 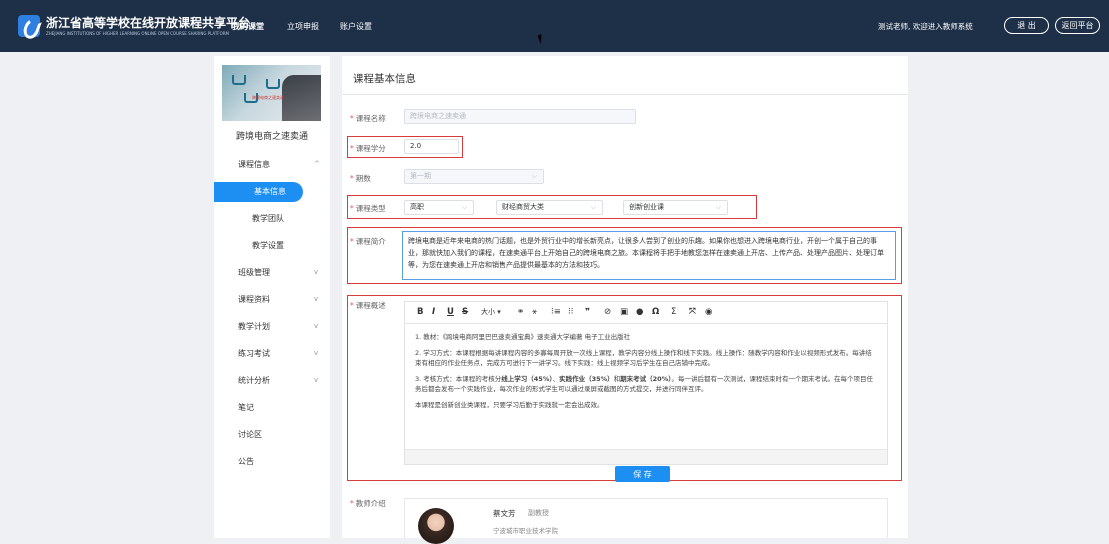 I want to click on sidebar-item-class-management: 班级管理 v, so click(x=272, y=272).